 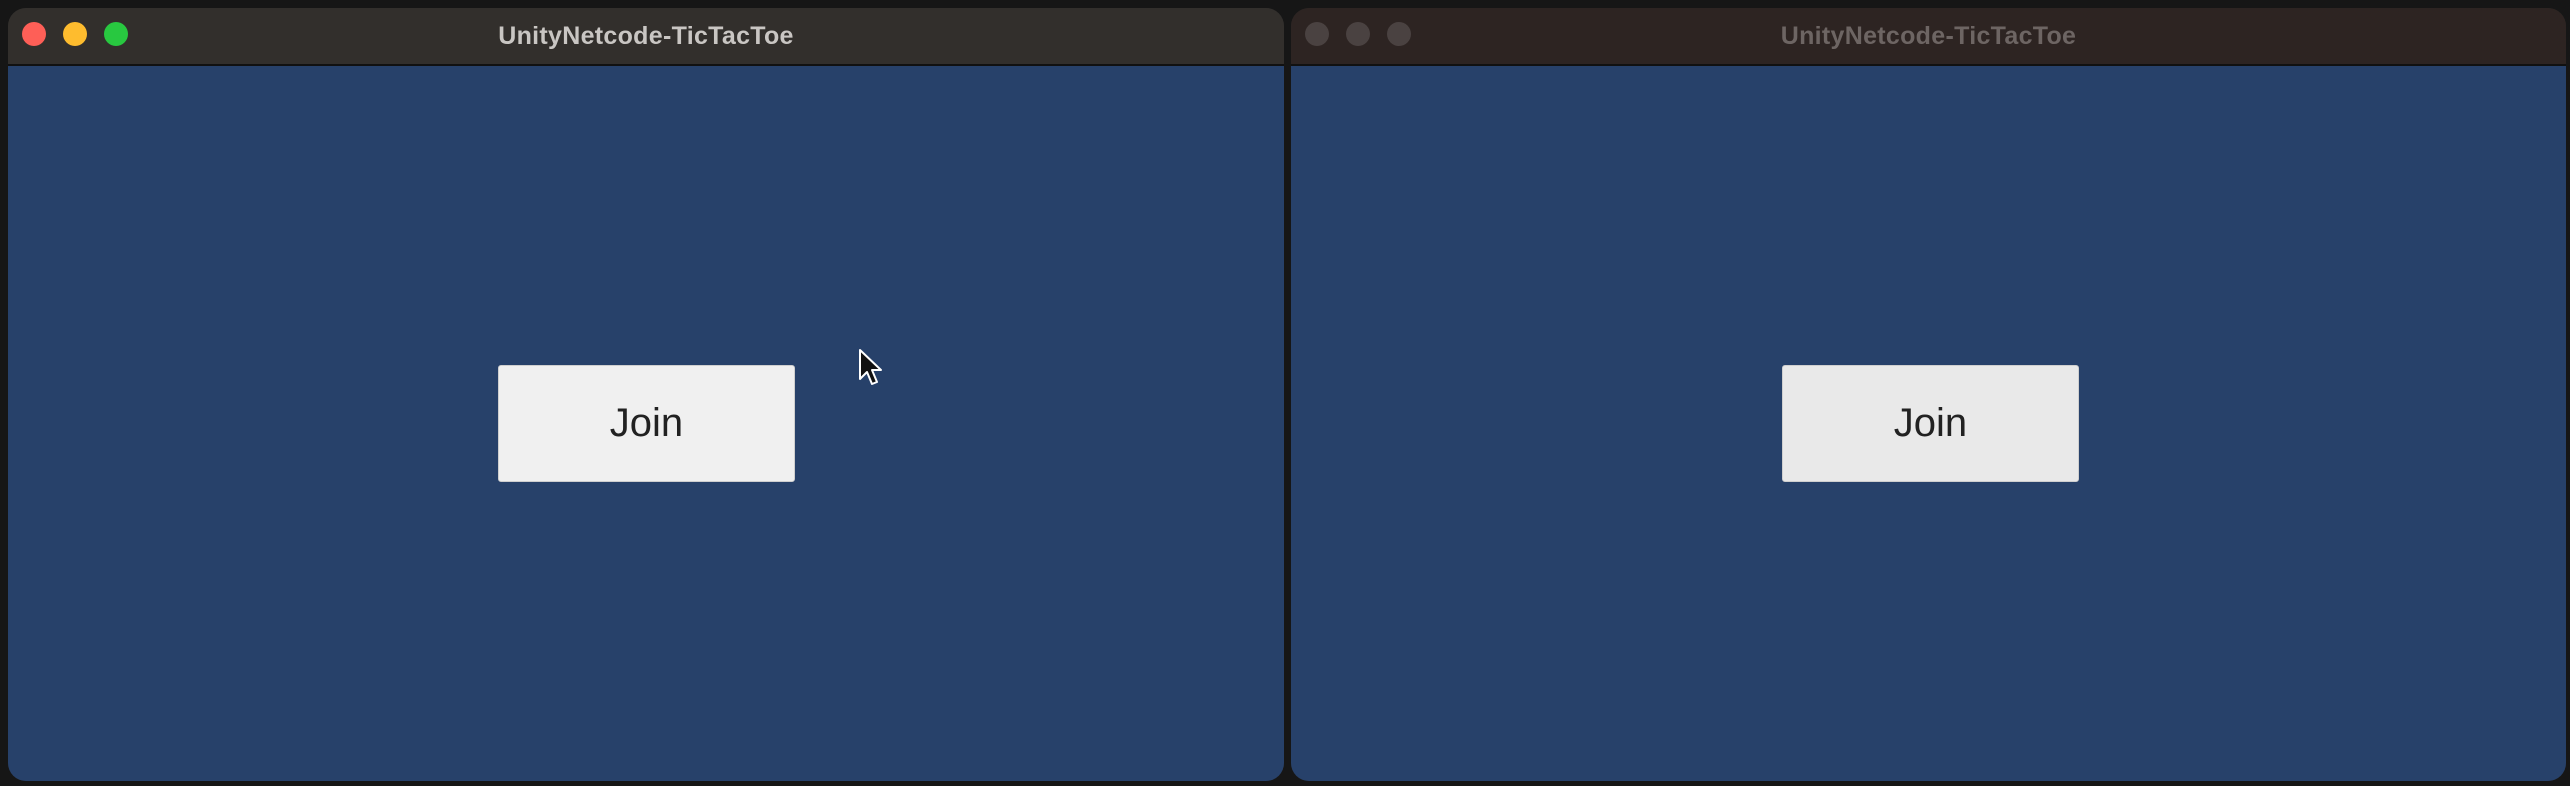 I want to click on mouse-cursor-icon, so click(x=870, y=367).